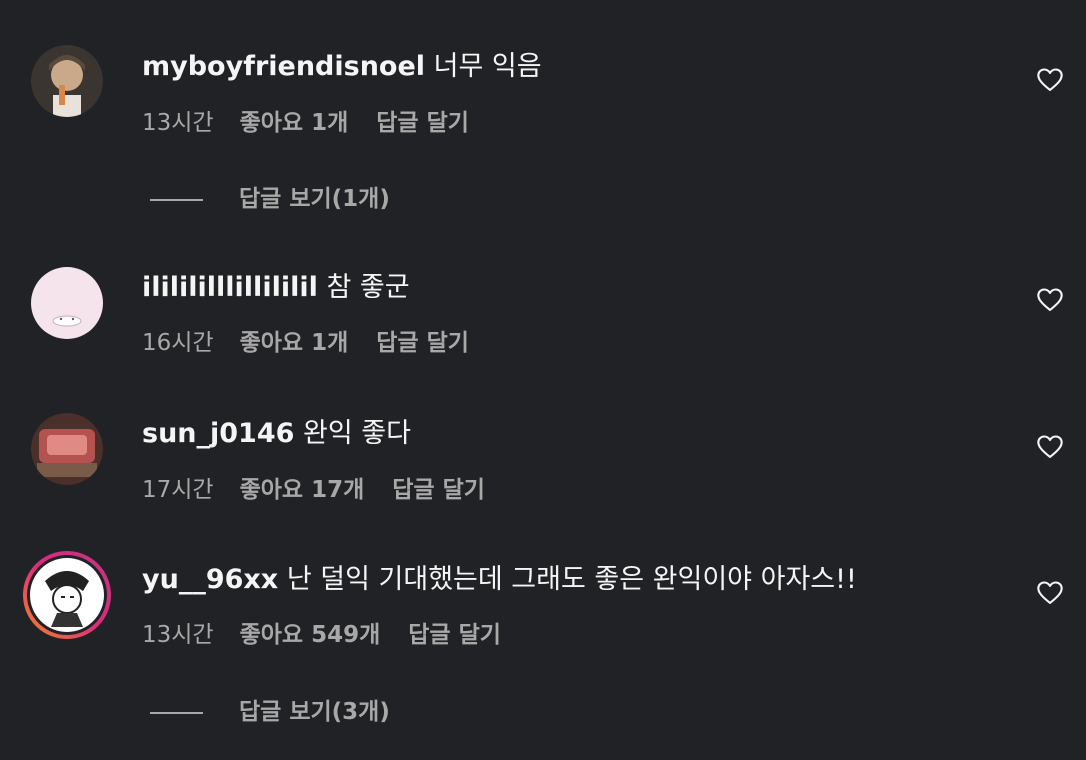 This screenshot has width=1086, height=760. What do you see at coordinates (314, 712) in the screenshot?
I see `view-replies-label: 답글 보기(3개)` at bounding box center [314, 712].